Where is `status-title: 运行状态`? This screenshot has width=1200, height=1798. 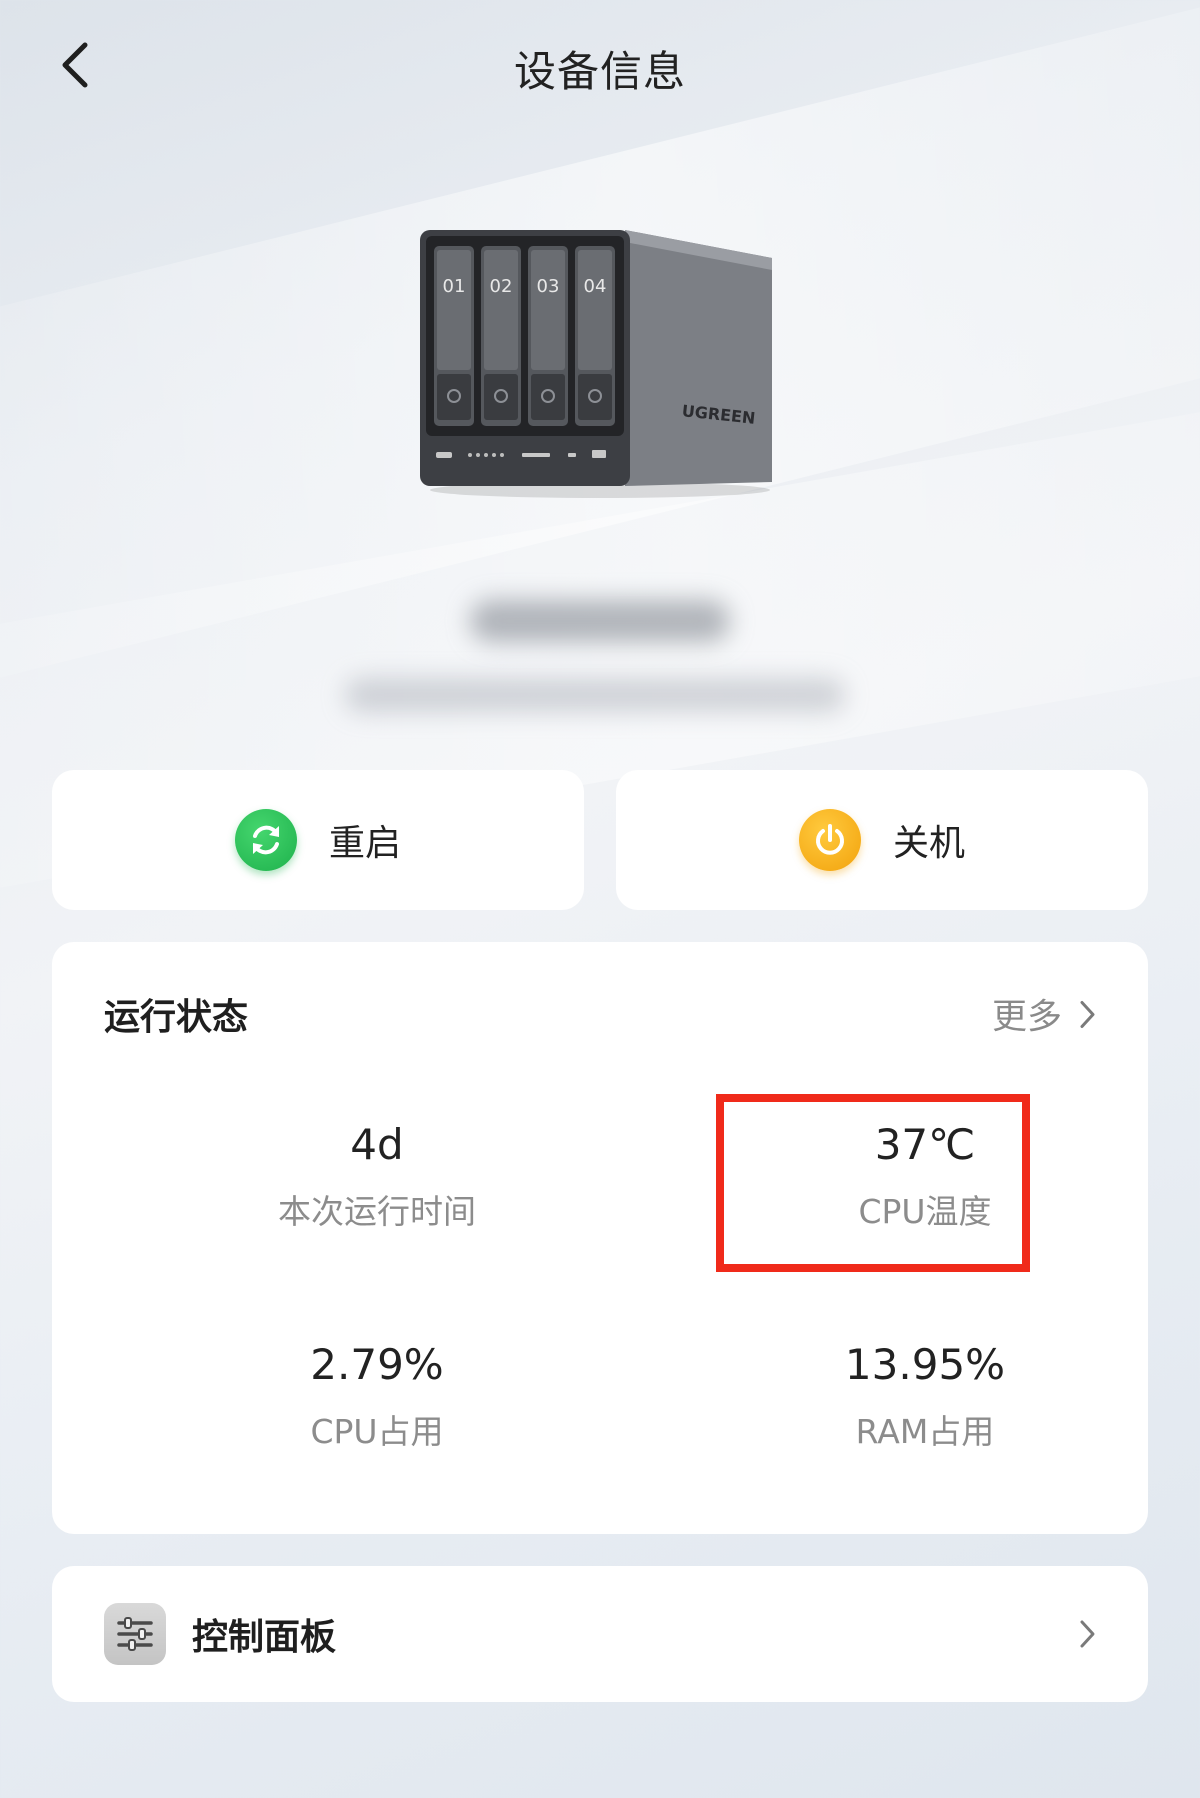 status-title: 运行状态 is located at coordinates (176, 1017).